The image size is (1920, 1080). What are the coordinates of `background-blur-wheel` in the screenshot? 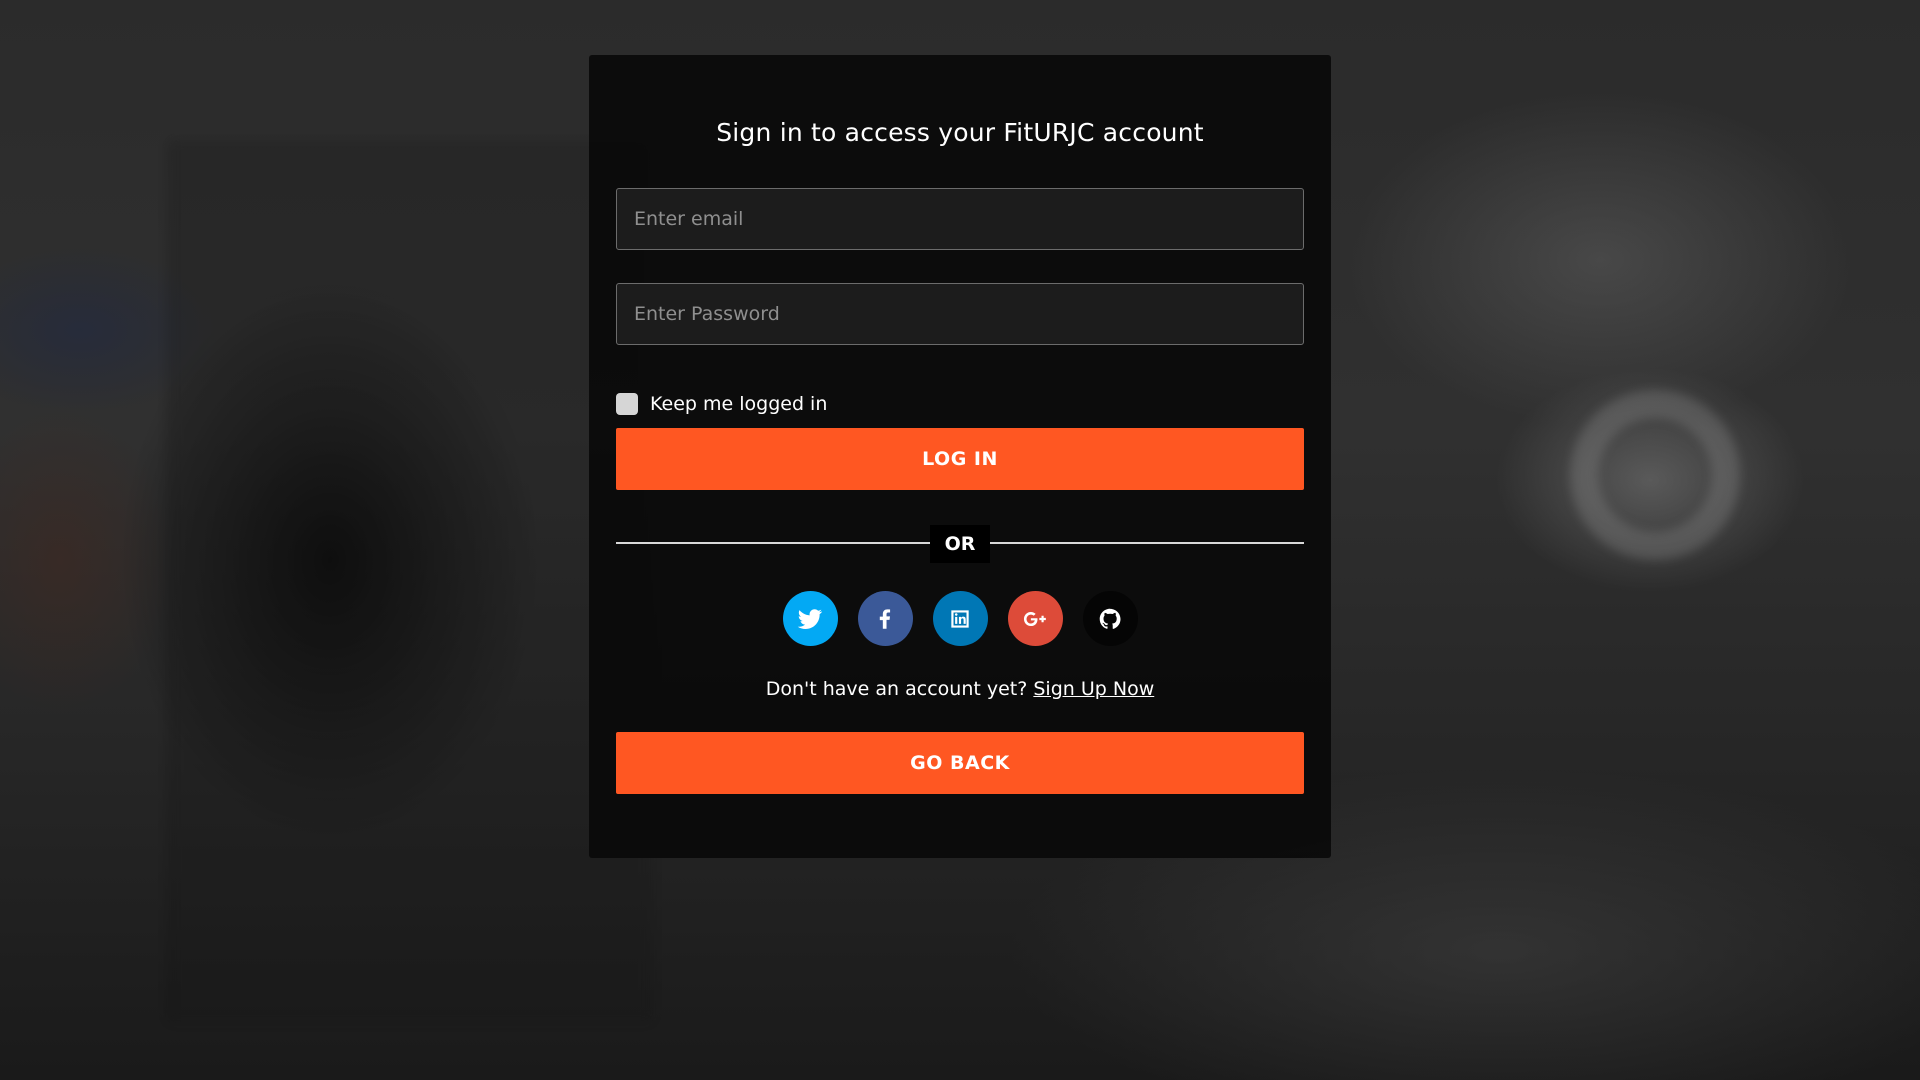 It's located at (1655, 475).